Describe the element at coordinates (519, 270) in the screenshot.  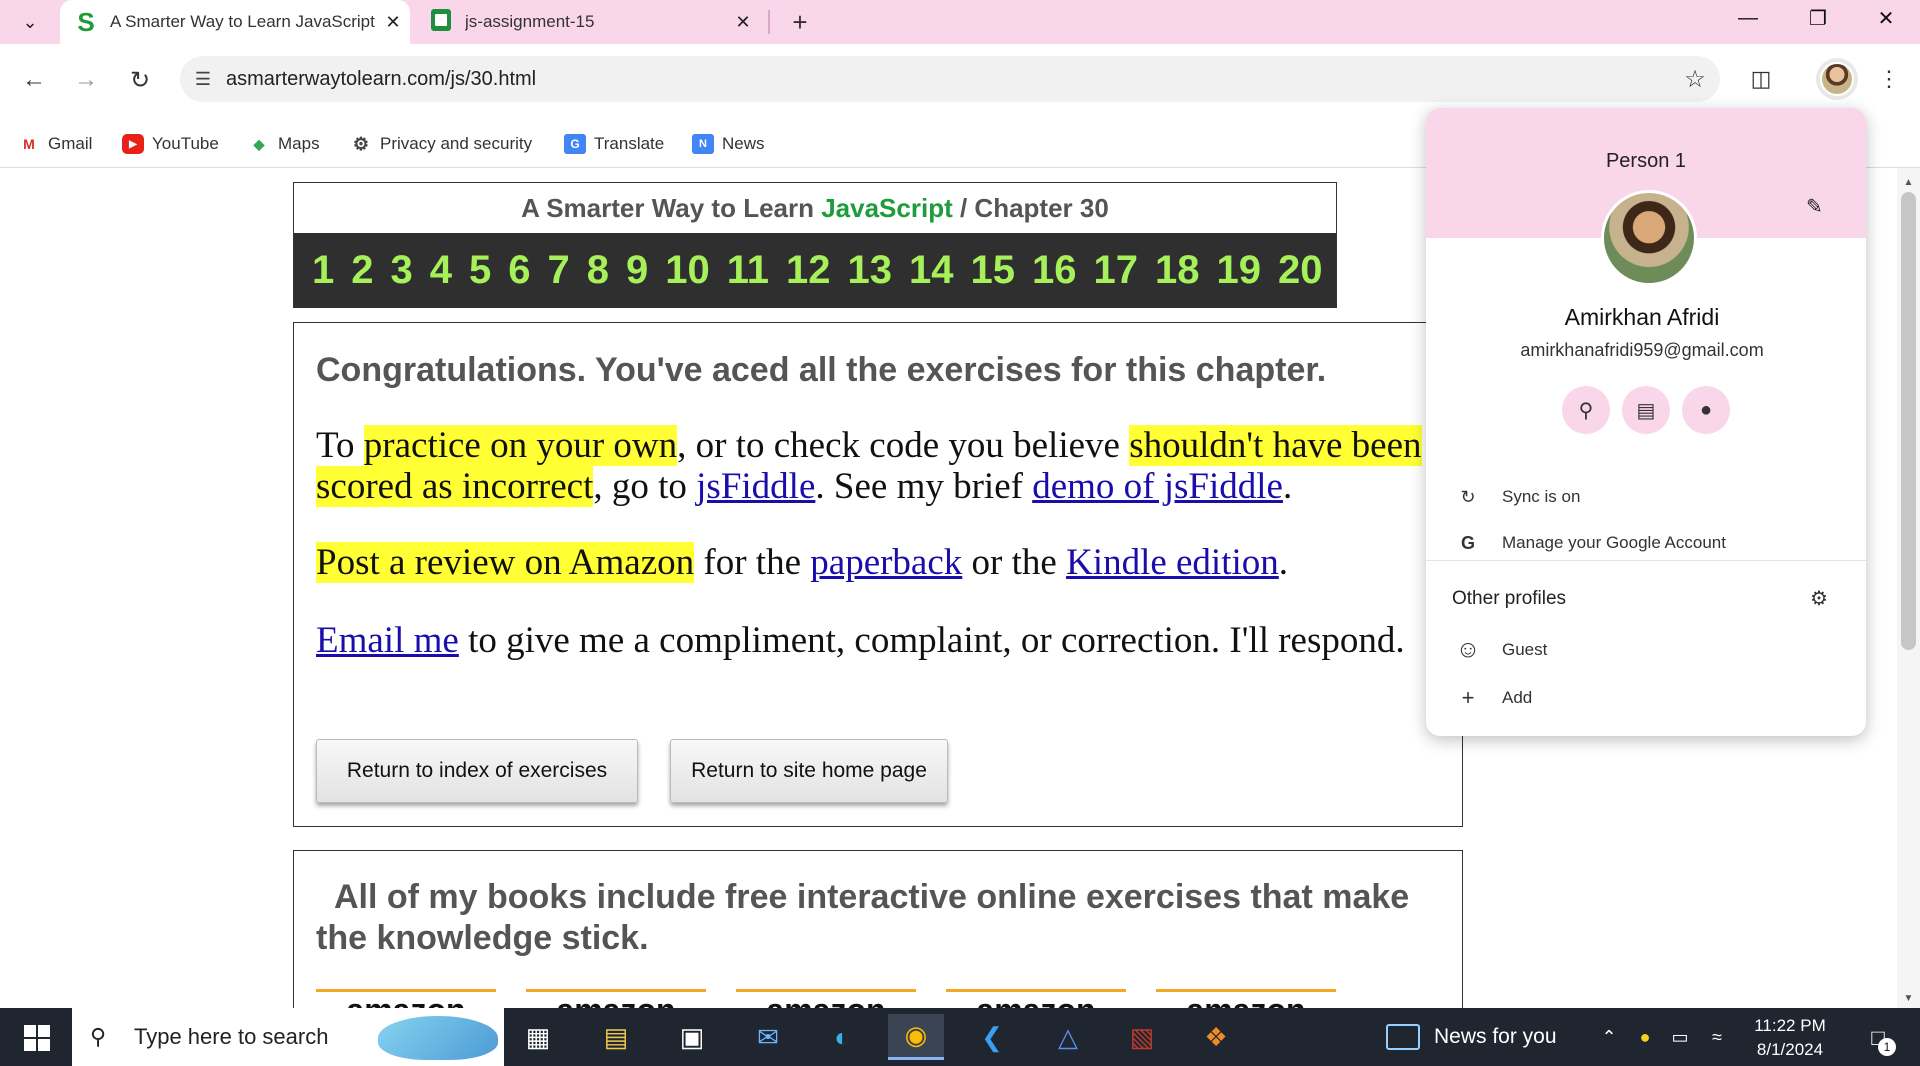
I see `chapter-link: 6` at that location.